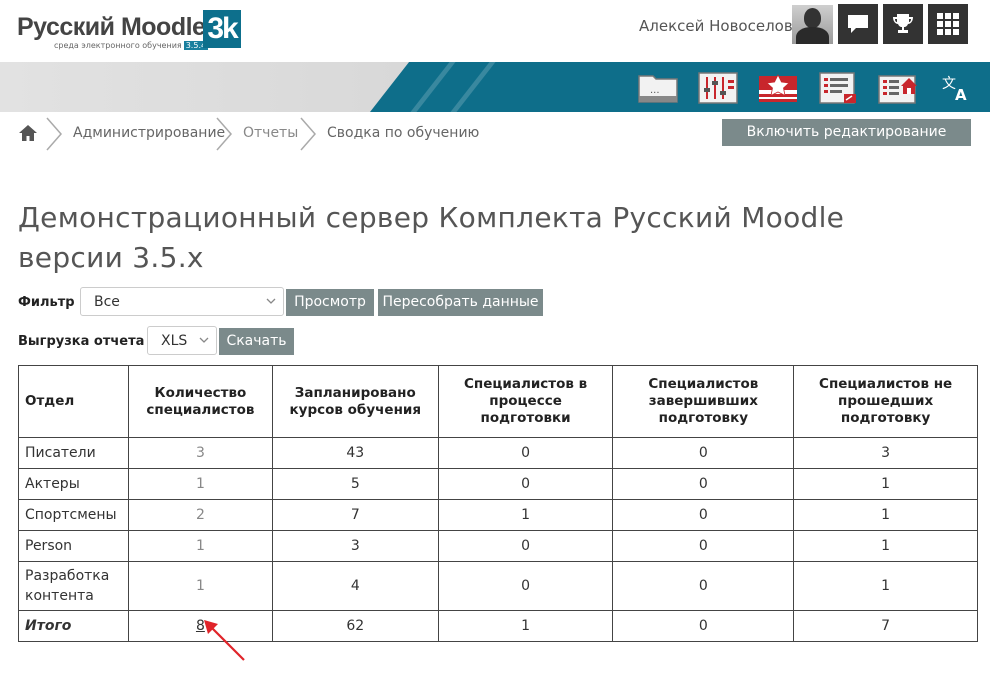 This screenshot has width=990, height=690. I want to click on dashboard-home-icon, so click(898, 88).